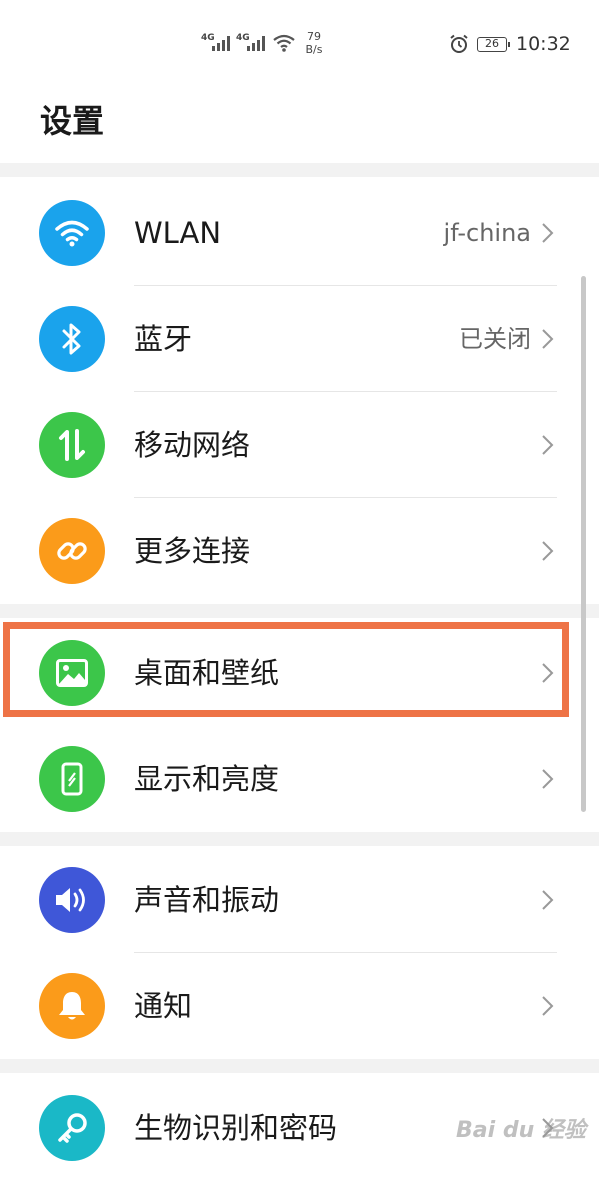  I want to click on settings-item-more-connections: 更多连接, so click(299, 551).